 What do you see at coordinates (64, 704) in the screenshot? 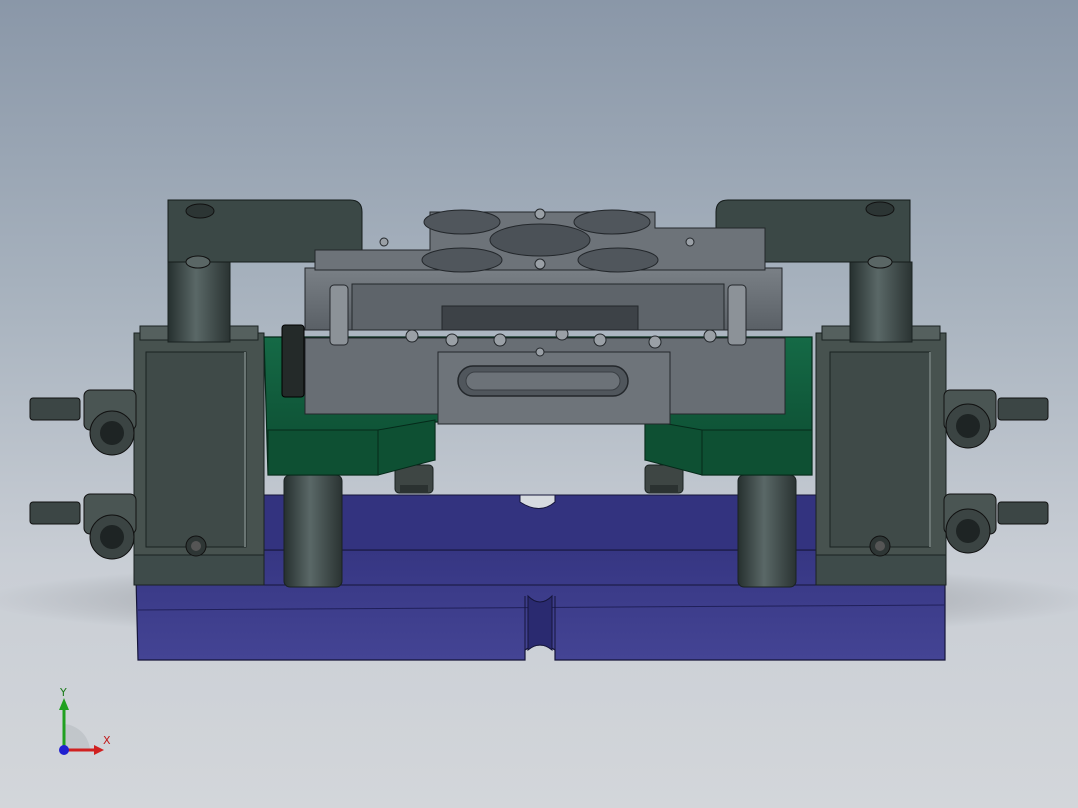
I see `y-axis-arrow` at bounding box center [64, 704].